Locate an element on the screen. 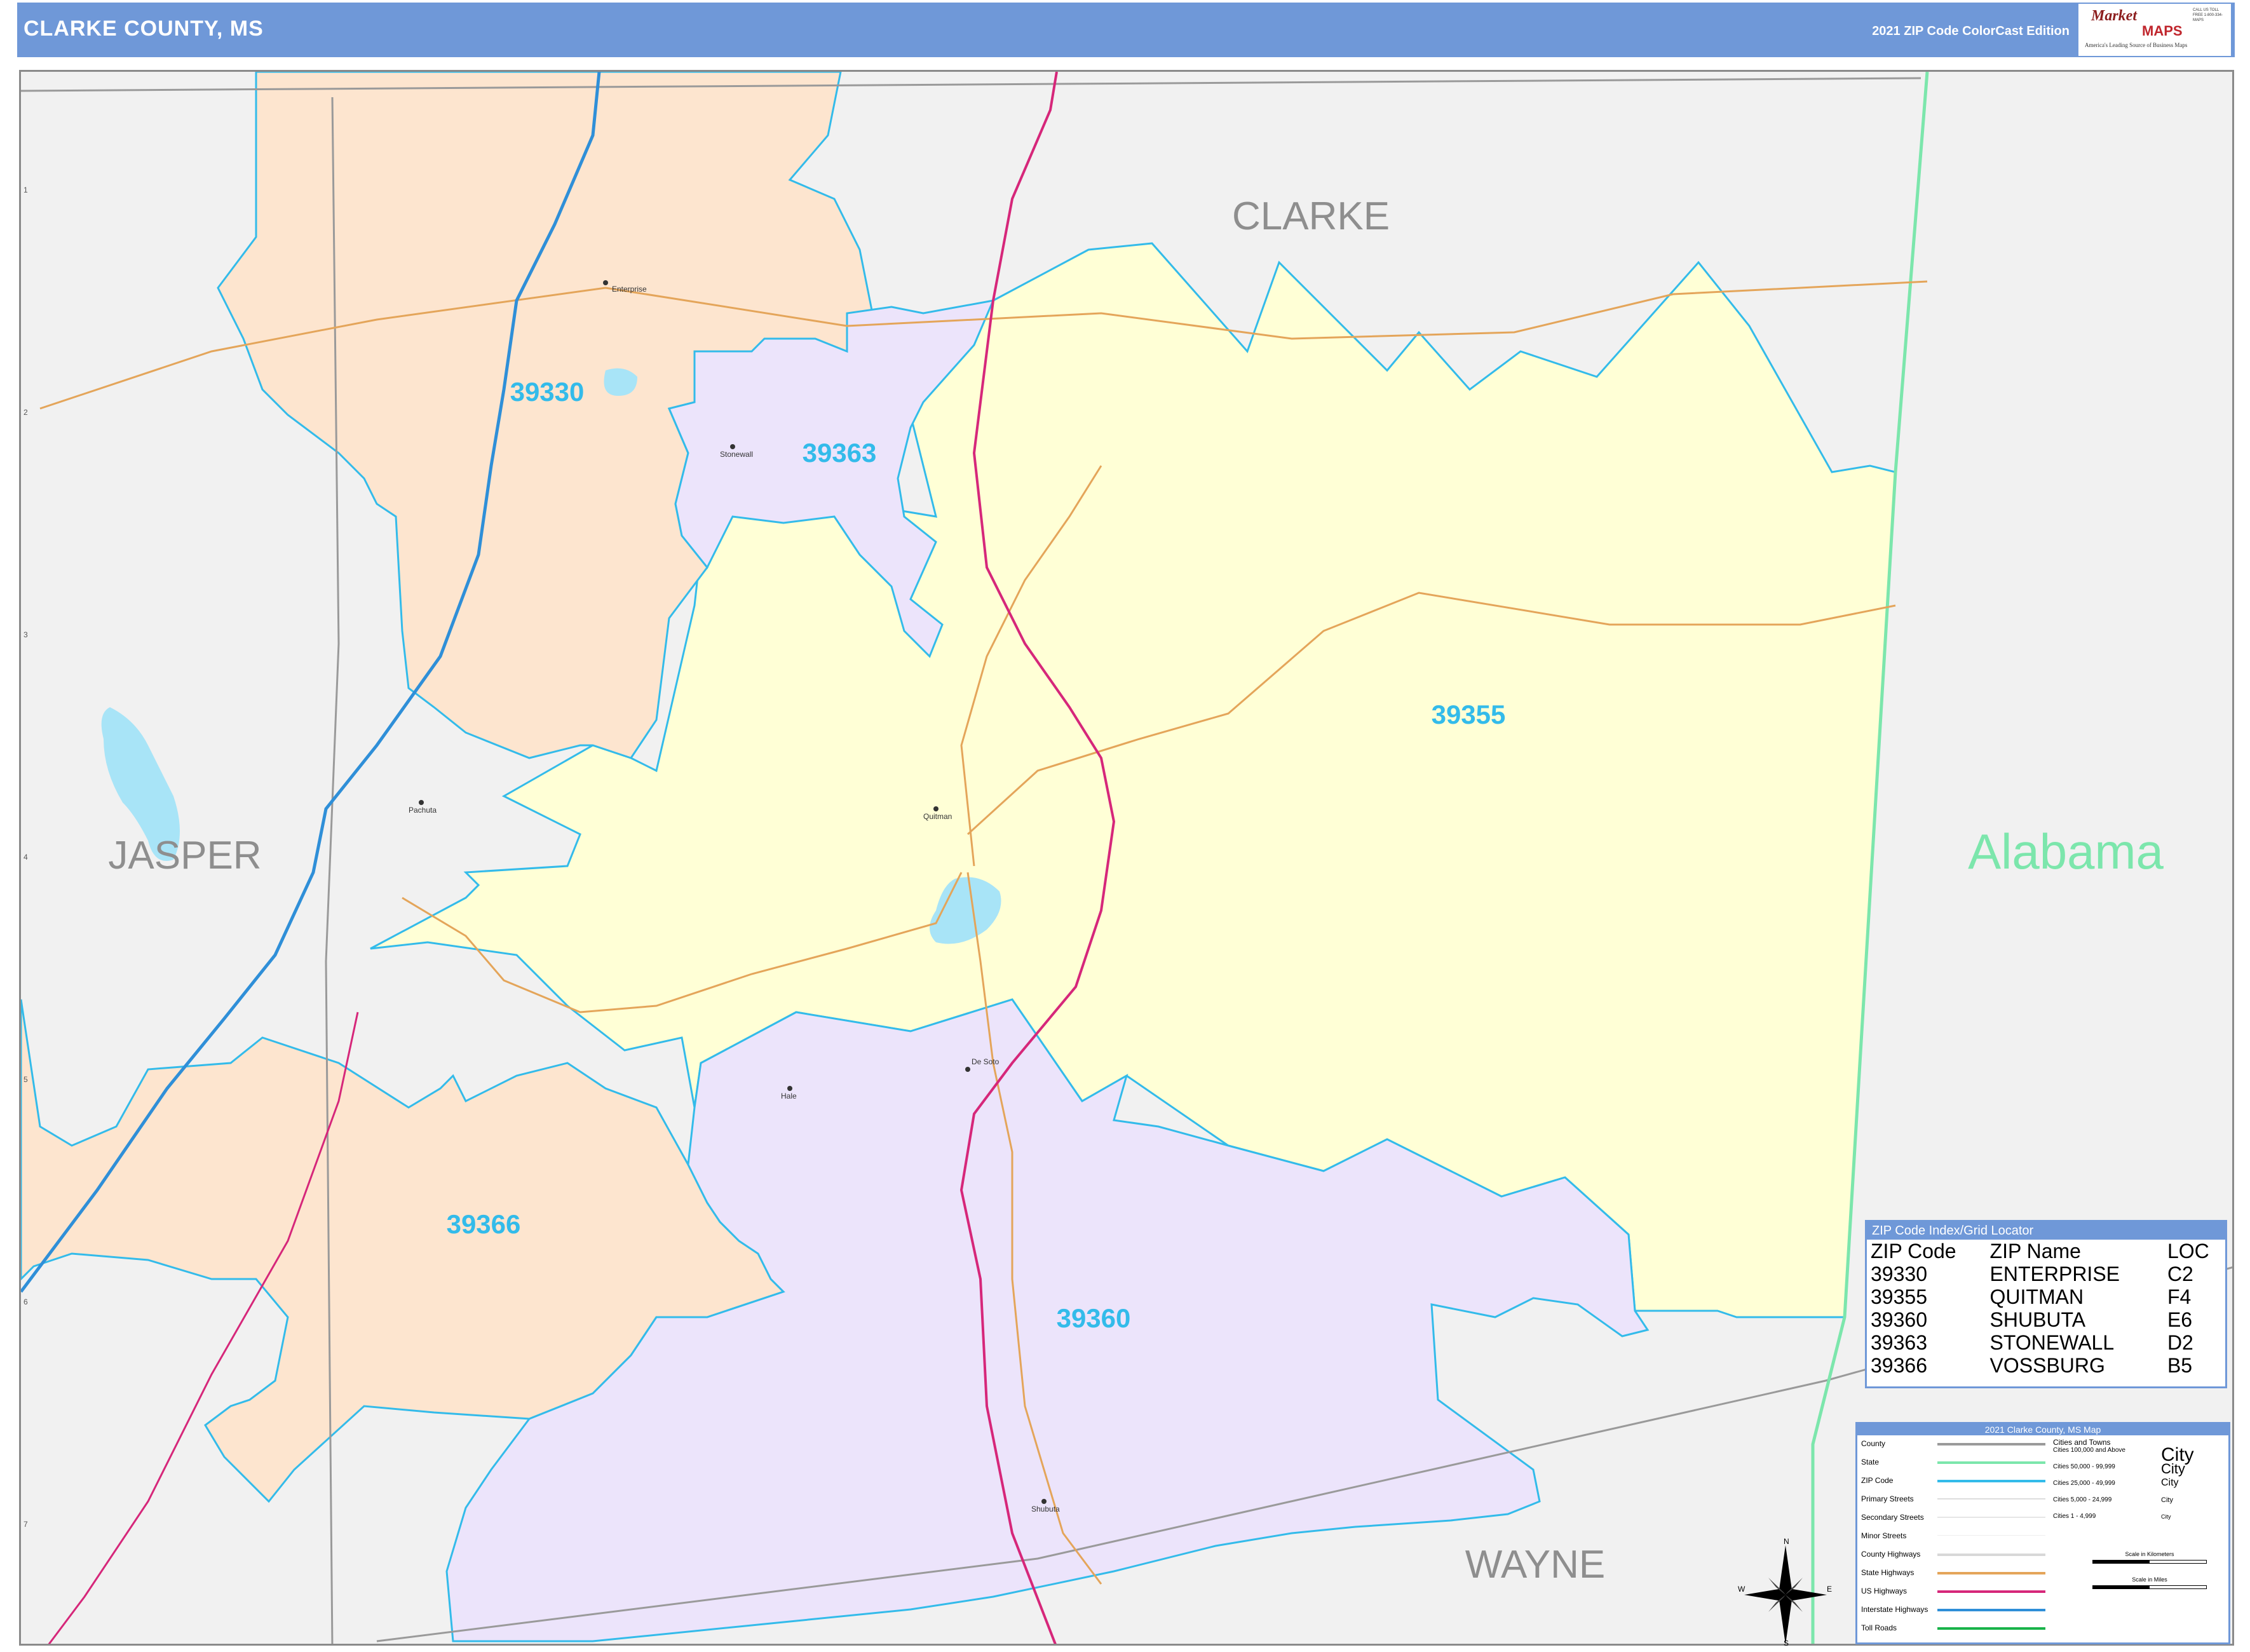 This screenshot has height=1652, width=2250. town-label-pachuta: Pachuta is located at coordinates (423, 811).